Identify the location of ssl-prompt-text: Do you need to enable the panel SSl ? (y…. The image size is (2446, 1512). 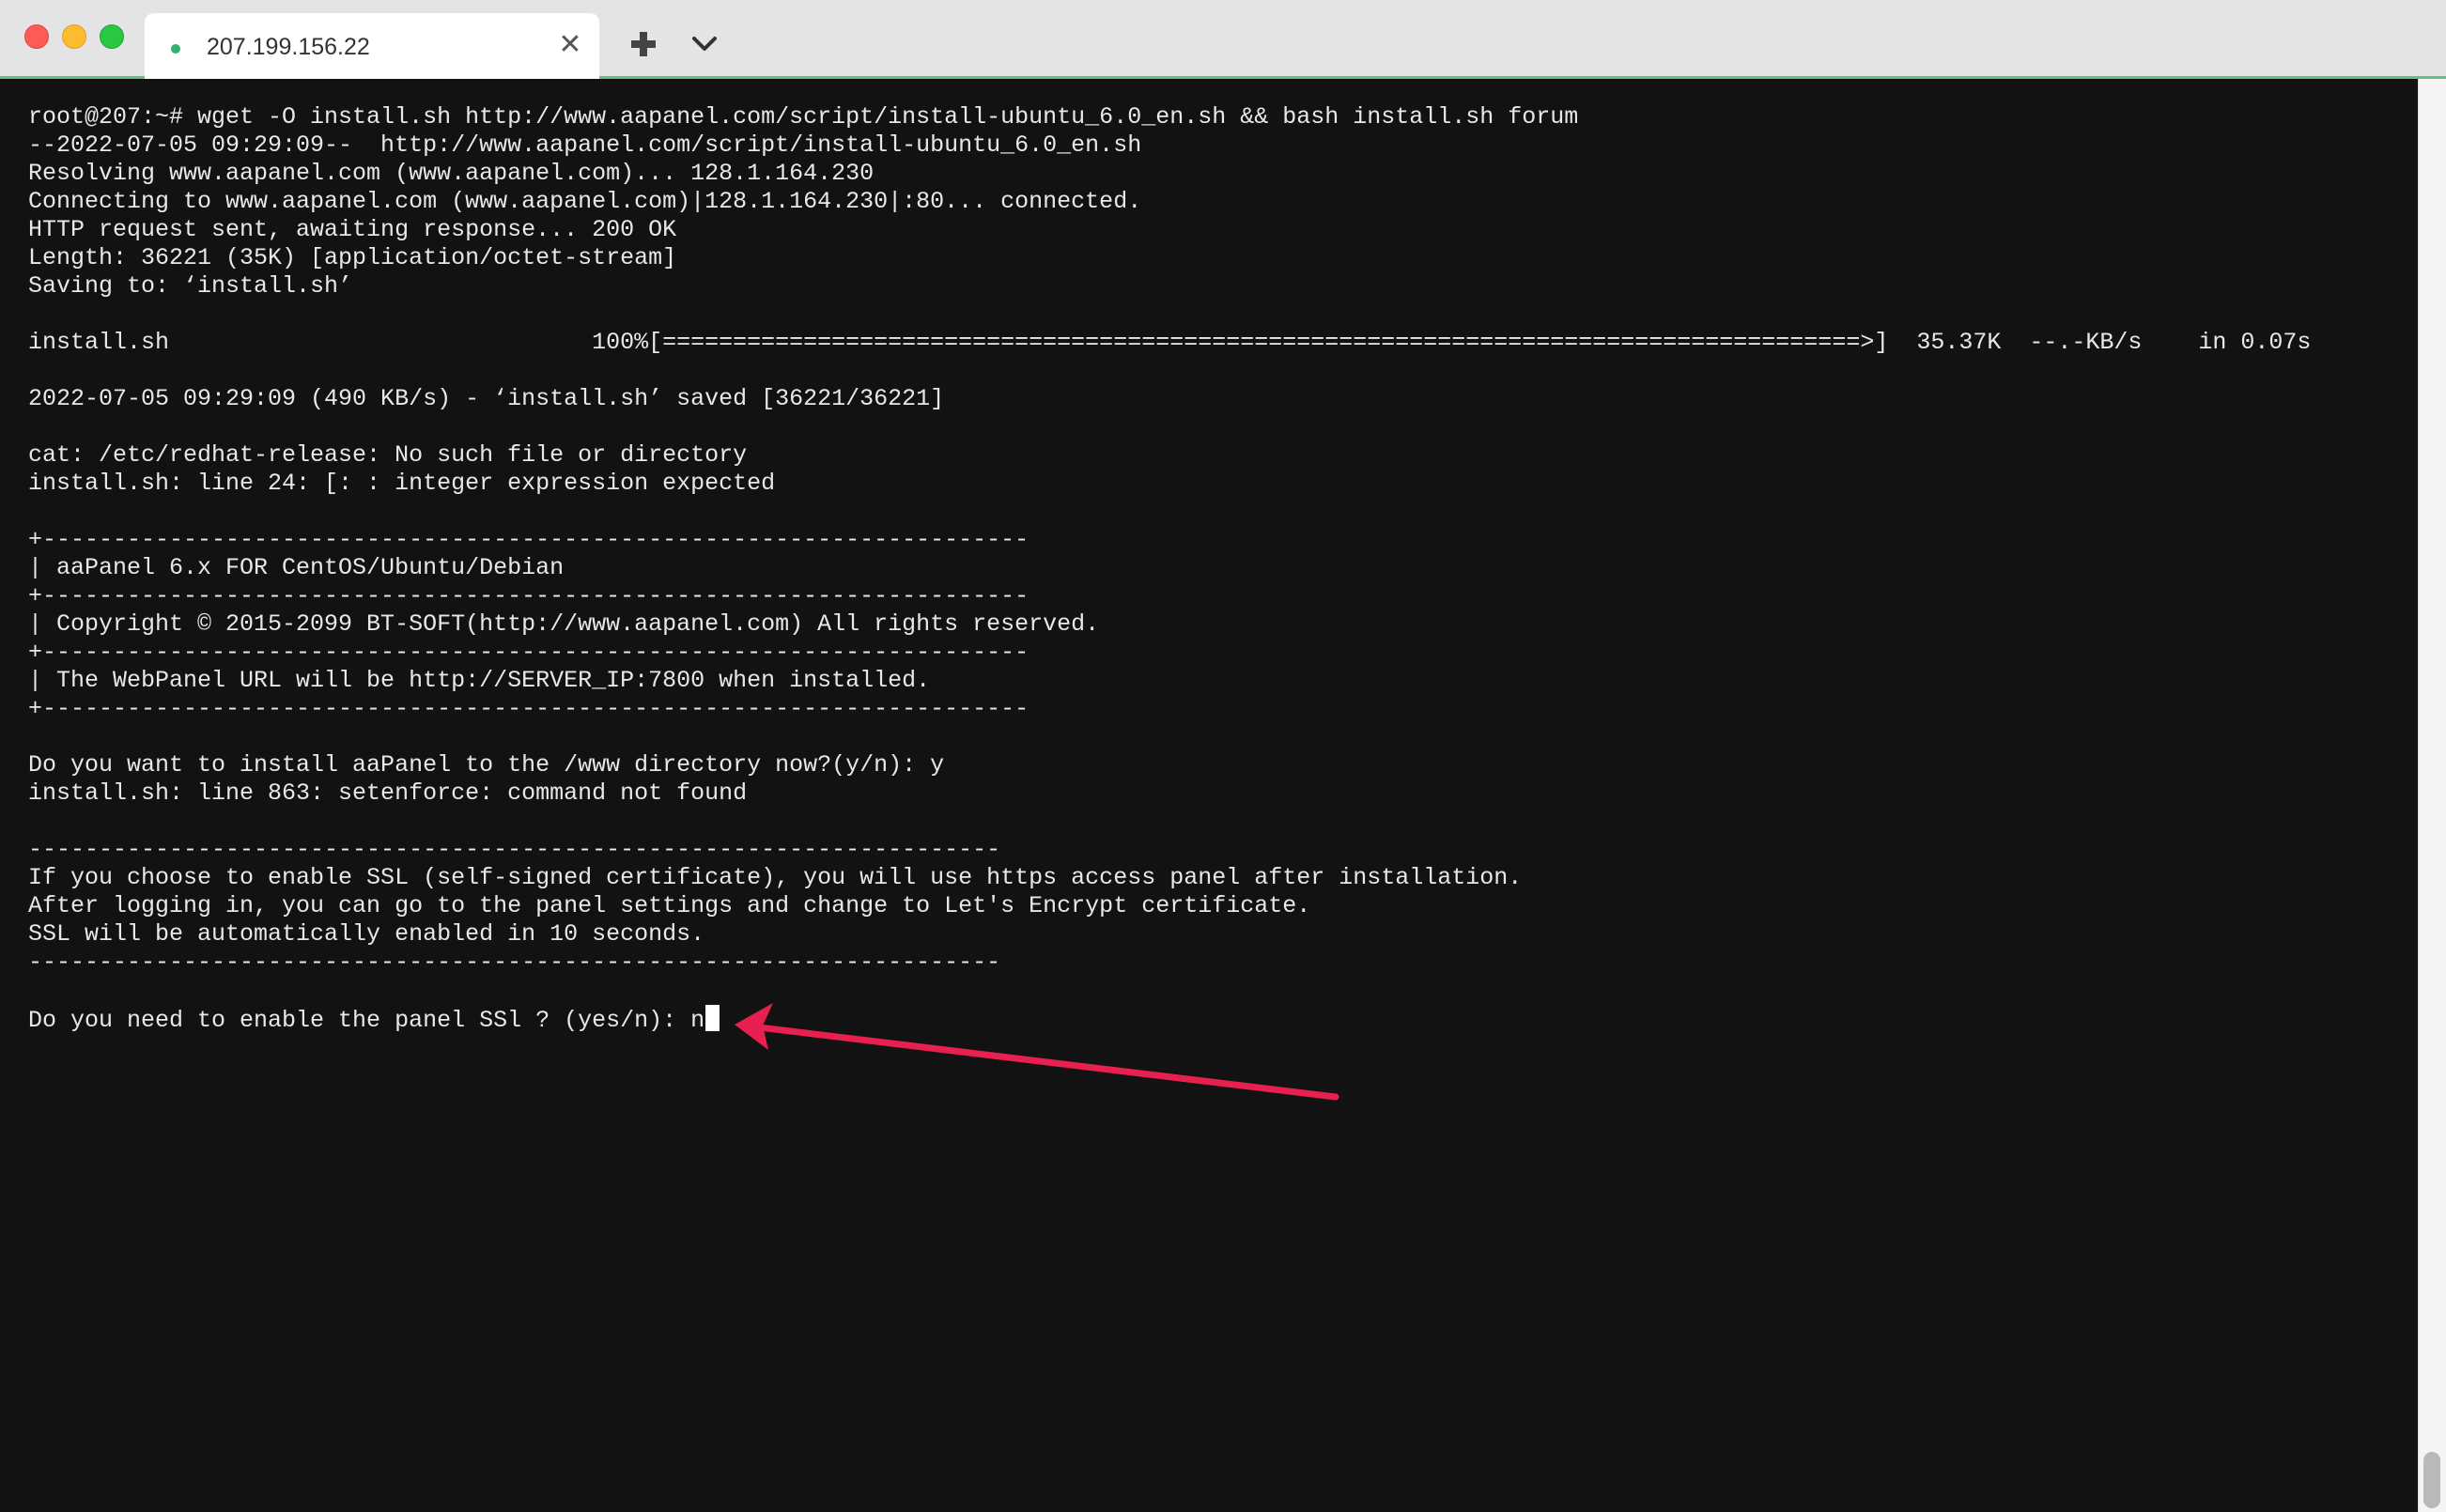
(367, 1020).